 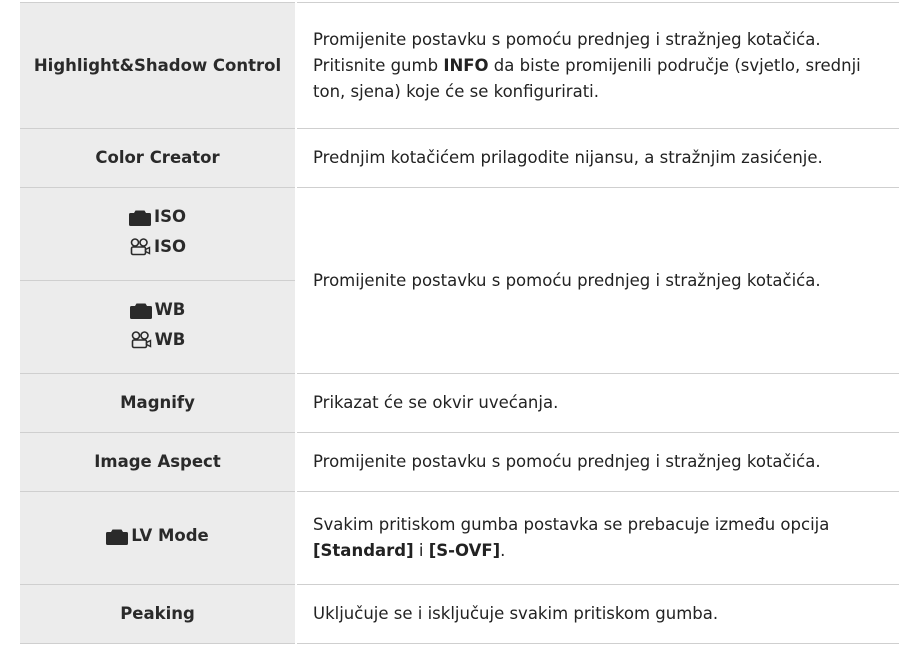 What do you see at coordinates (157, 342) in the screenshot?
I see `movie-wb-label: WB` at bounding box center [157, 342].